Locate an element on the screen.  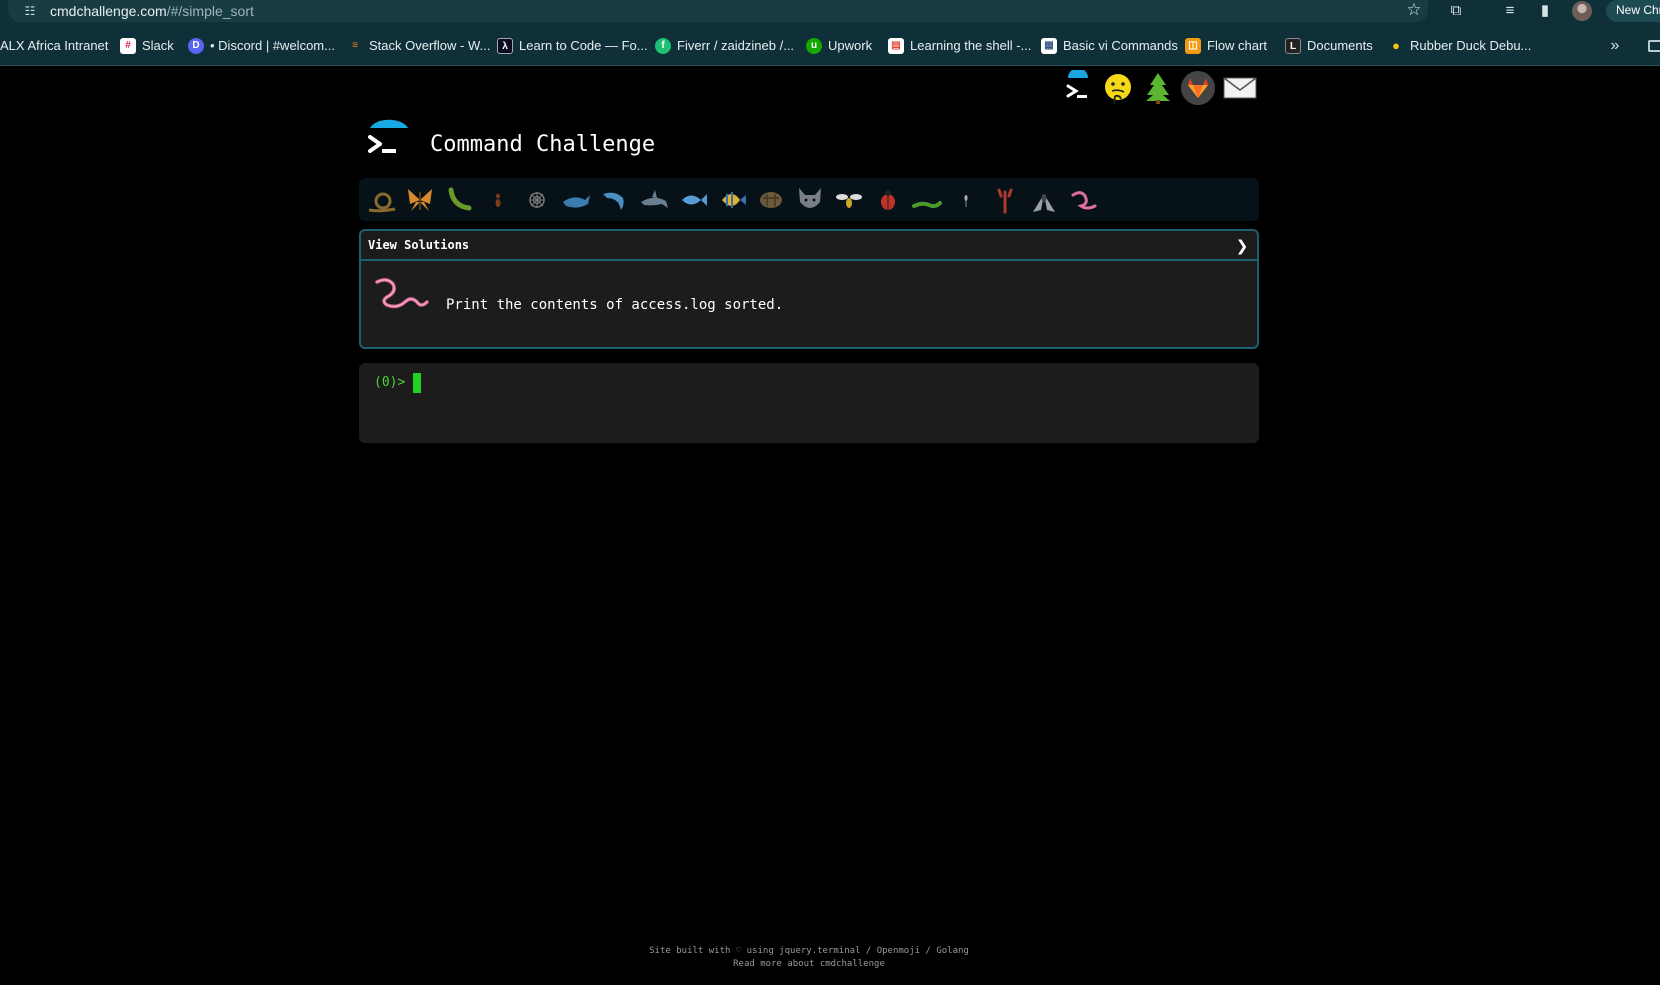
extensions-icon: ⧉ is located at coordinates (1456, 11).